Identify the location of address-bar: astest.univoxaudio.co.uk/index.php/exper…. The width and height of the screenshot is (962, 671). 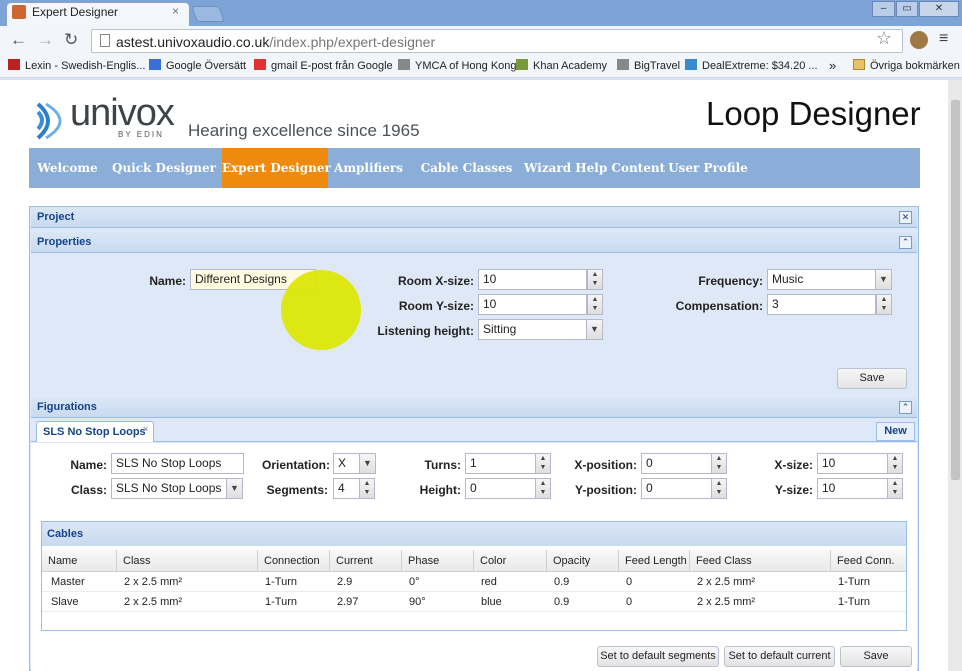
(497, 41).